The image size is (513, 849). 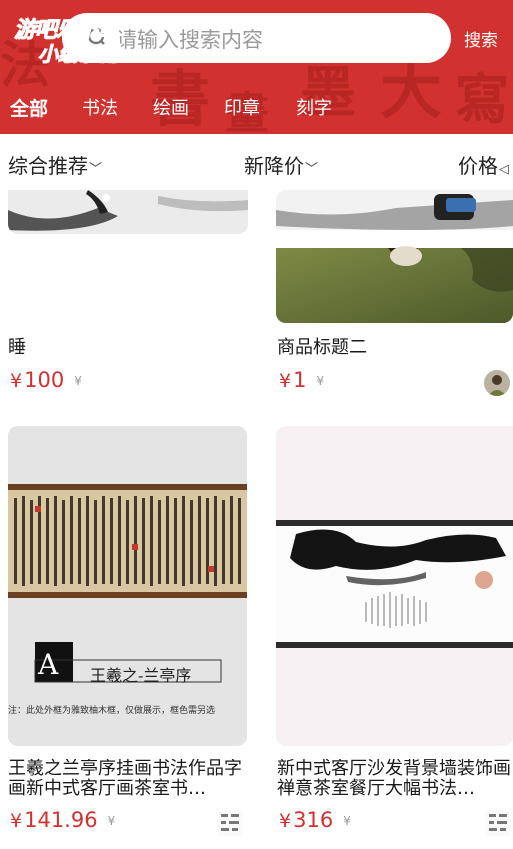 What do you see at coordinates (78, 54) in the screenshot?
I see `watermark-subtext: 小编亲测` at bounding box center [78, 54].